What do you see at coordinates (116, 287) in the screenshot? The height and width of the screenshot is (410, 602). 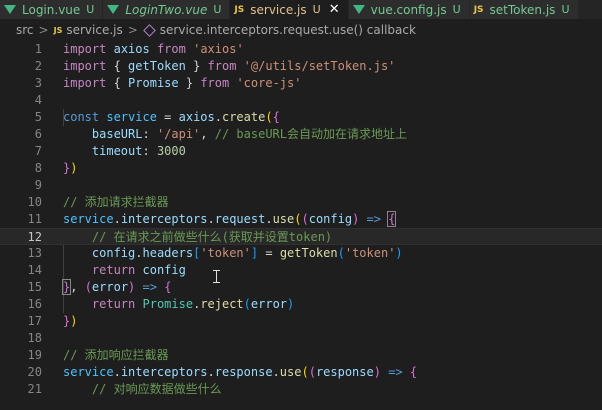 I see `code-text: }, (error) => {` at bounding box center [116, 287].